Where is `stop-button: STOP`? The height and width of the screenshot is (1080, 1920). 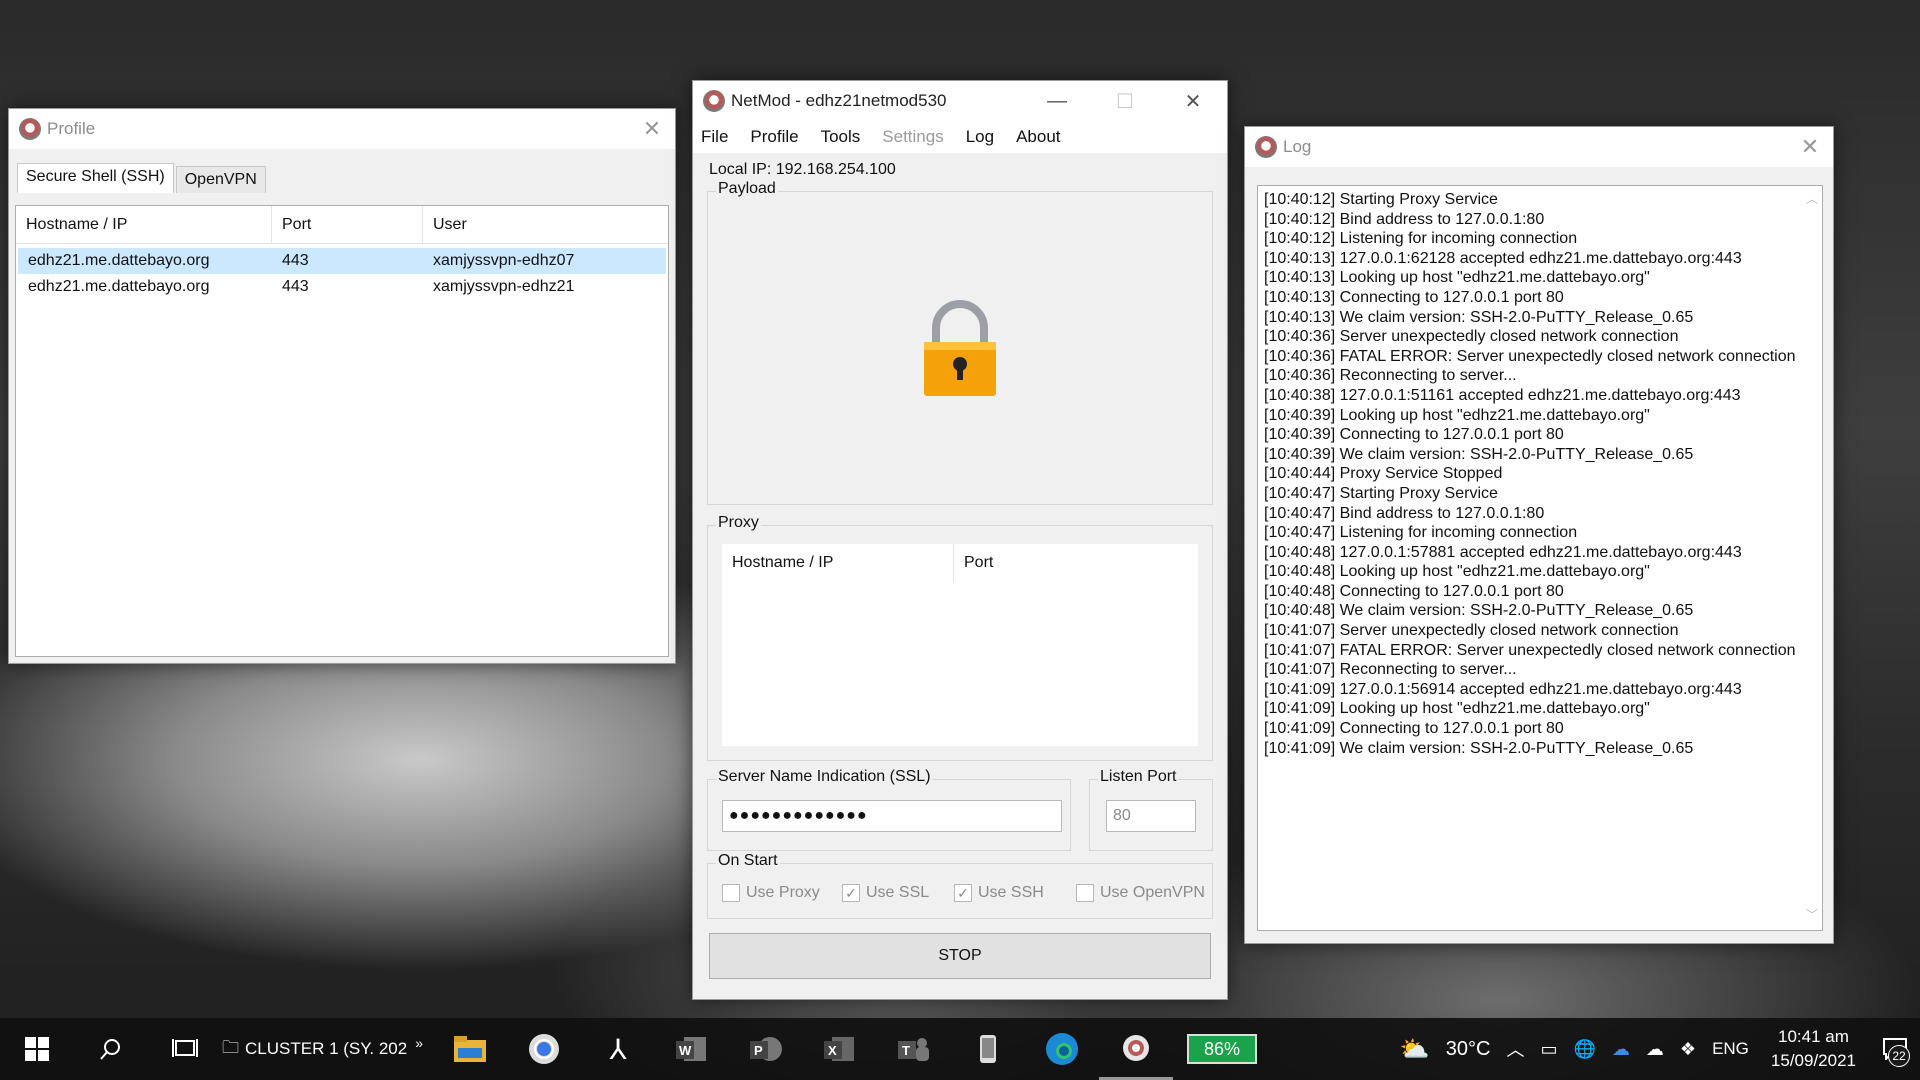
stop-button: STOP is located at coordinates (960, 956).